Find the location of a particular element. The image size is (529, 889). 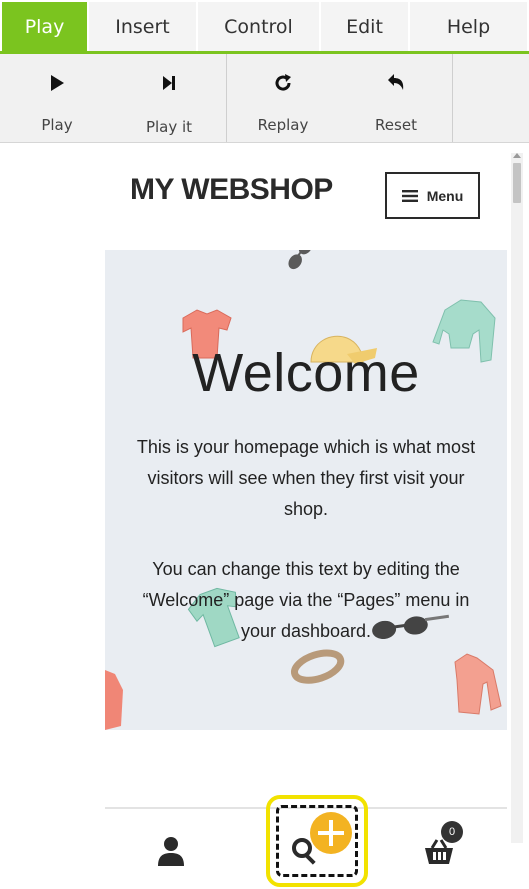

tab-insert: Insert is located at coordinates (143, 26).